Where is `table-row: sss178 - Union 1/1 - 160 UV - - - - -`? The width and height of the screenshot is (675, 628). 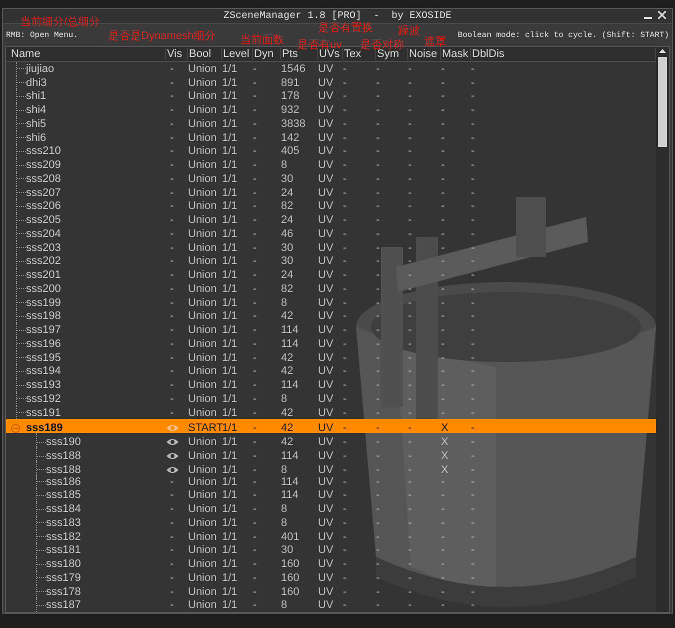 table-row: sss178 - Union 1/1 - 160 UV - - - - - is located at coordinates (331, 591).